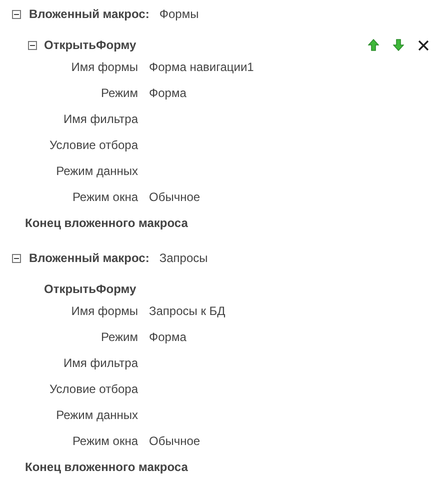 The width and height of the screenshot is (441, 479). What do you see at coordinates (183, 258) in the screenshot?
I see `submacro-name: Запросы` at bounding box center [183, 258].